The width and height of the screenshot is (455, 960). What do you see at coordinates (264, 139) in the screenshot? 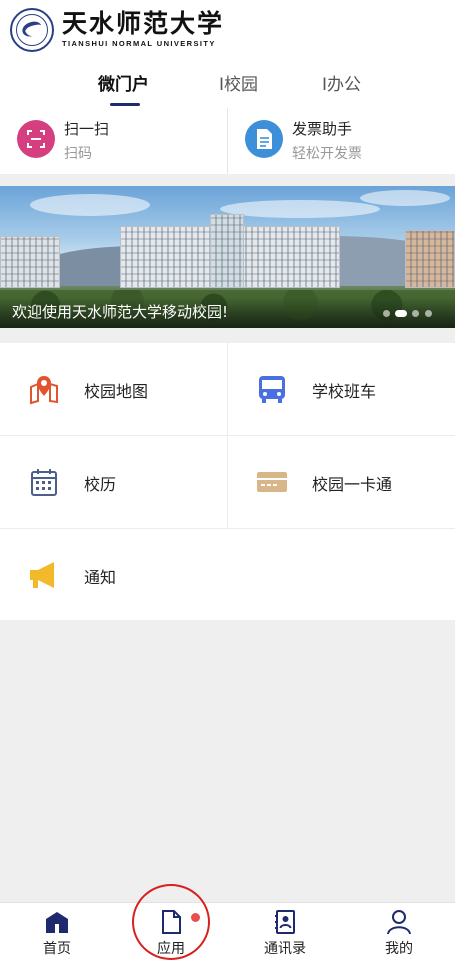
I see `invoice-icon` at bounding box center [264, 139].